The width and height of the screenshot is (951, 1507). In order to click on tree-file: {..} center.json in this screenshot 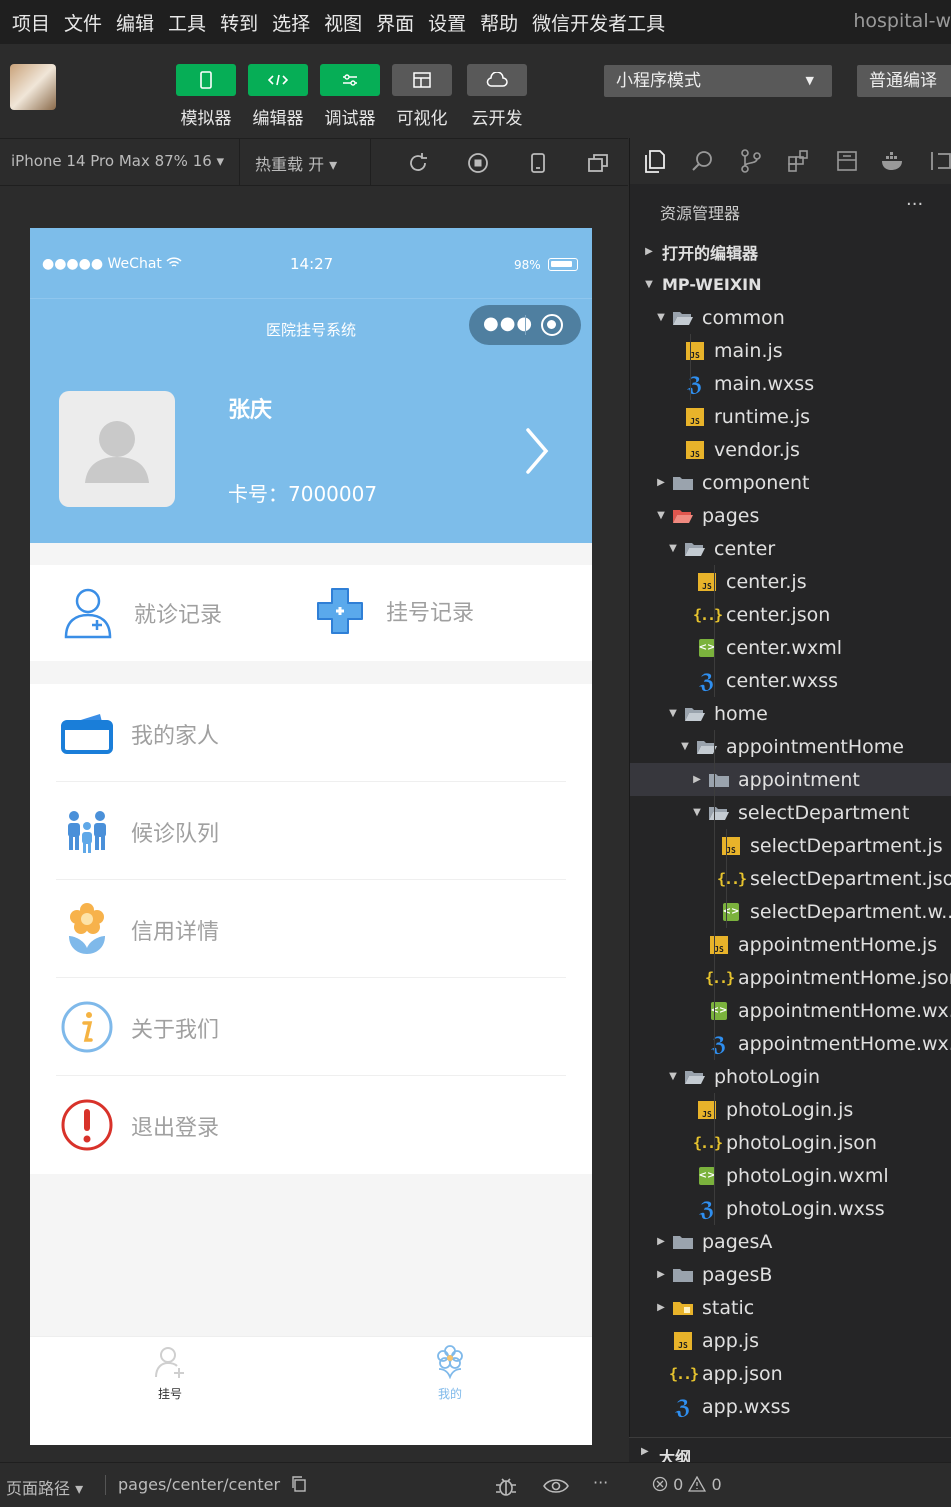, I will do `click(790, 614)`.